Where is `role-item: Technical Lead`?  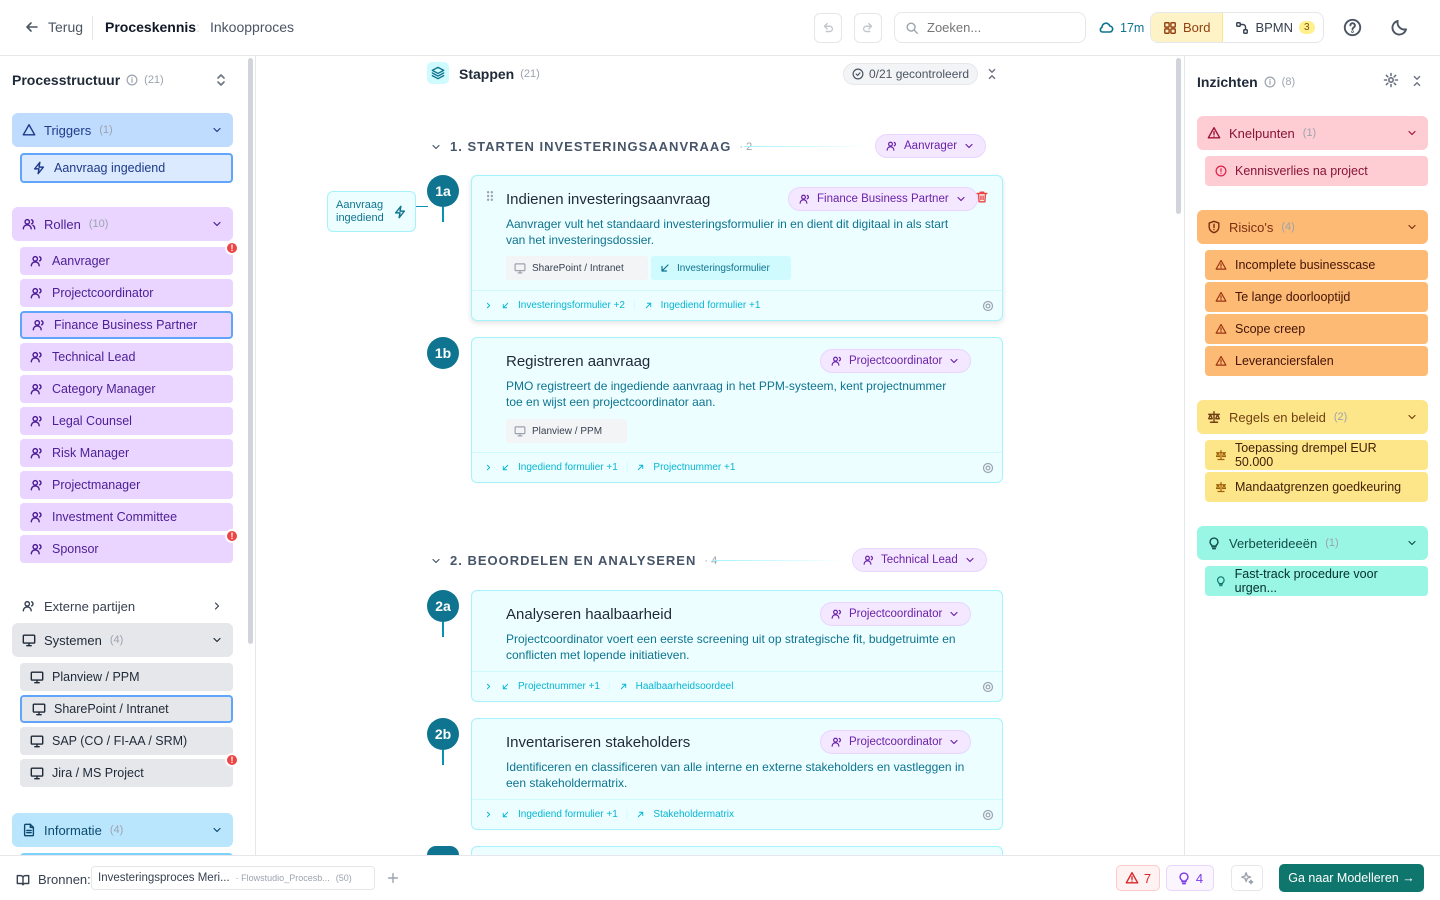 role-item: Technical Lead is located at coordinates (126, 357).